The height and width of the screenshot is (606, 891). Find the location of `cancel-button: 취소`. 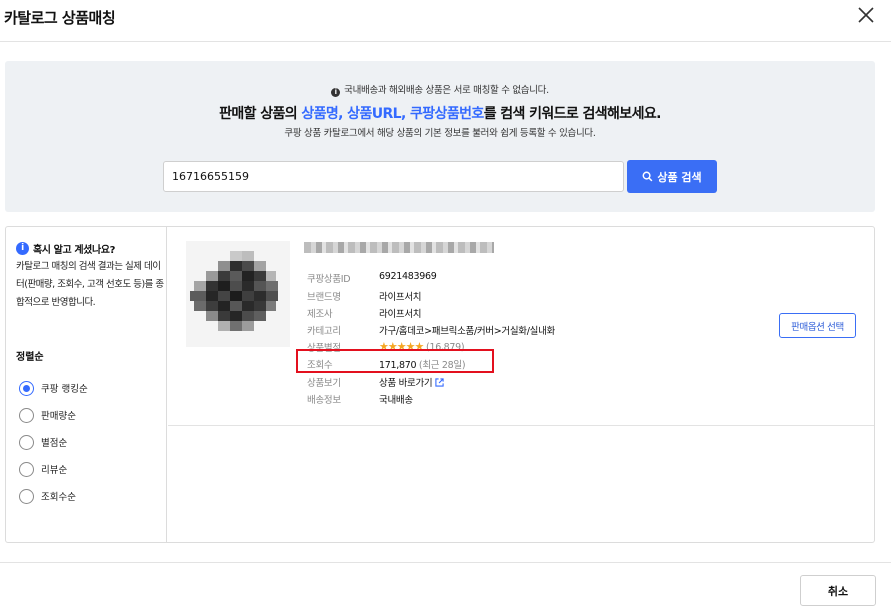

cancel-button: 취소 is located at coordinates (838, 590).